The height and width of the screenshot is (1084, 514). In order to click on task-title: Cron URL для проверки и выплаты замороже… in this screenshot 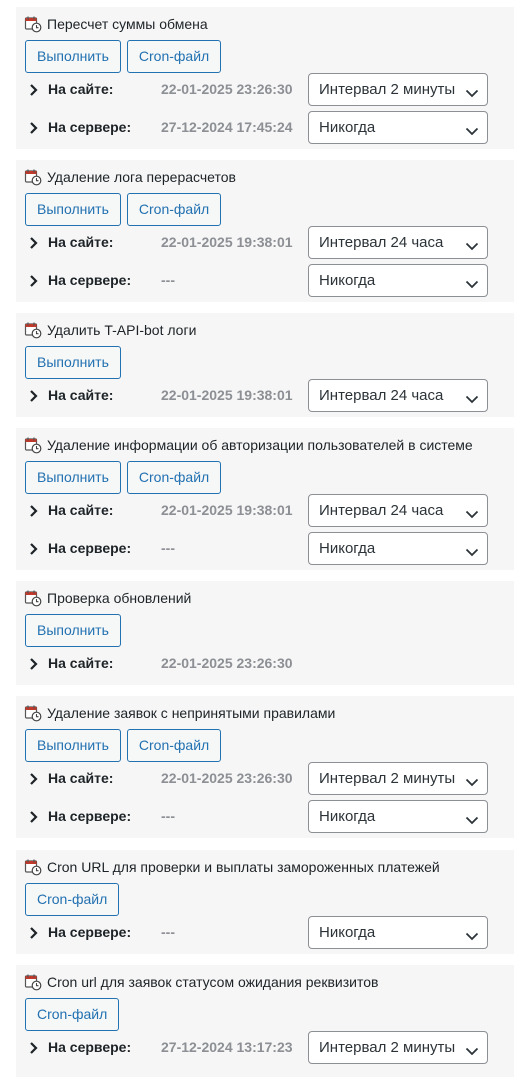, I will do `click(232, 867)`.